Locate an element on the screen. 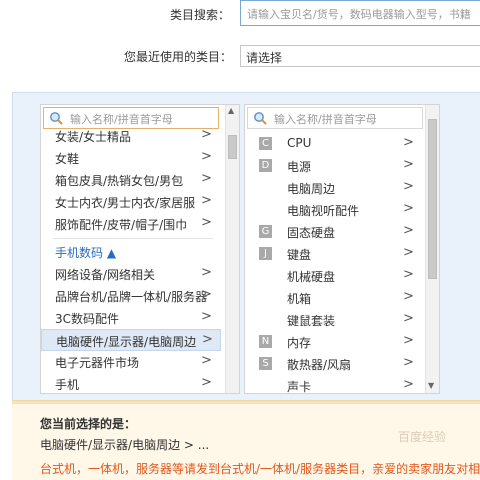 Image resolution: width=480 pixels, height=480 pixels. list-item: 品牌台机/品牌一体机/服务器 > is located at coordinates (131, 296).